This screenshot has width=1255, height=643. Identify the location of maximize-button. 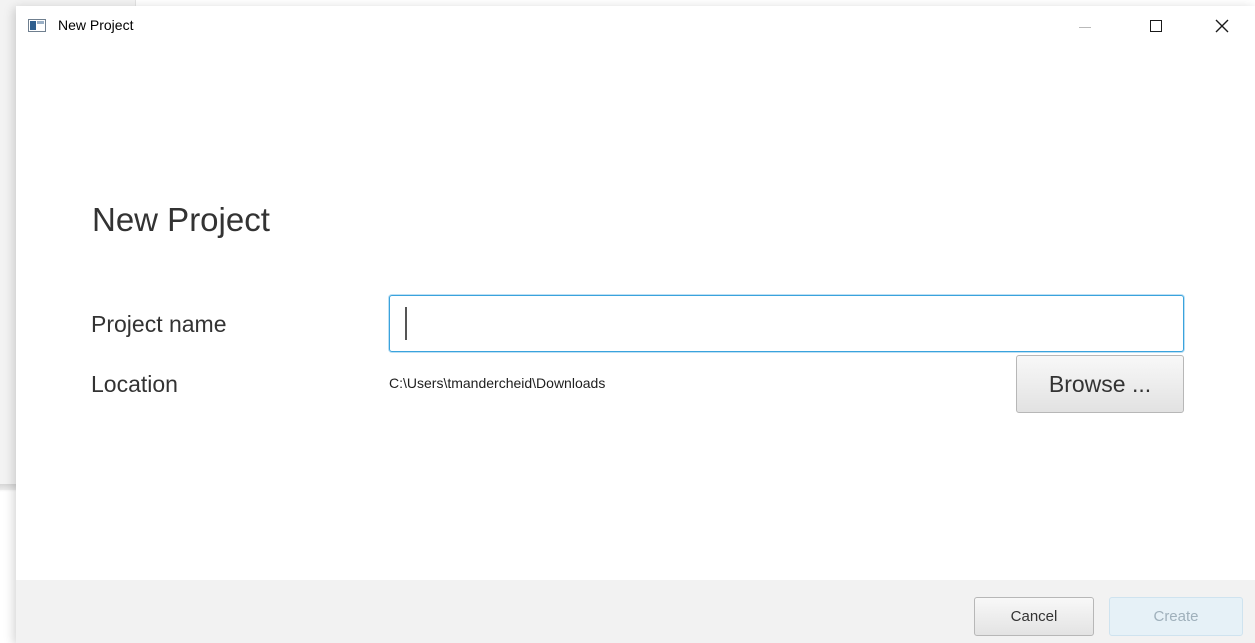
(1156, 26).